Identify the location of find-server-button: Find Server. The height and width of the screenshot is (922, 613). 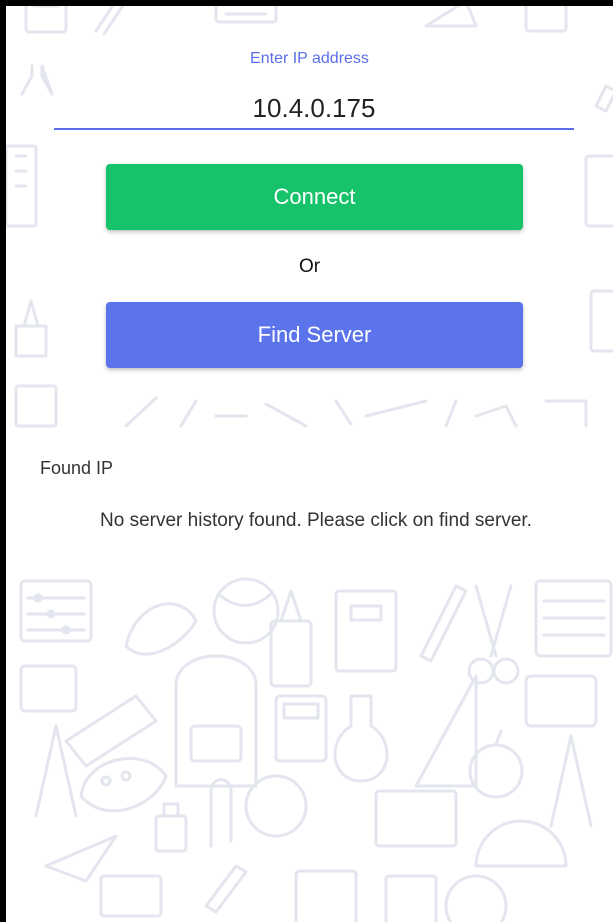
(314, 335).